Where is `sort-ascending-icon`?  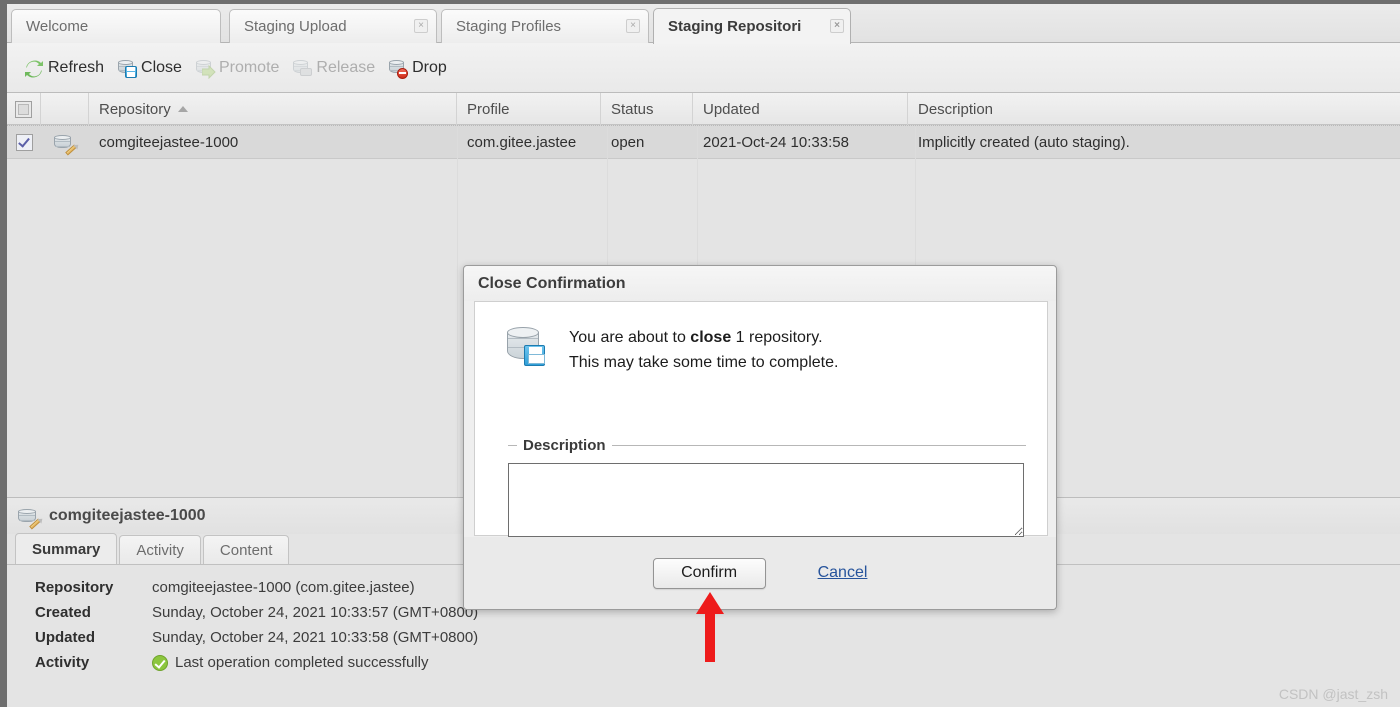 sort-ascending-icon is located at coordinates (182, 109).